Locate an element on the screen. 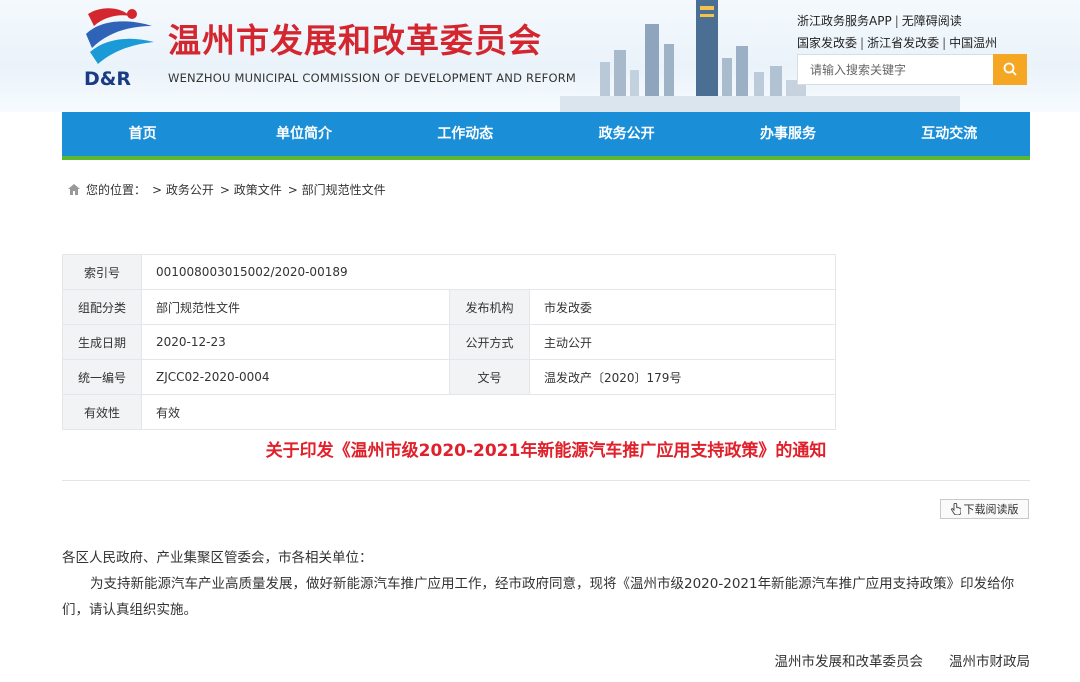 Image resolution: width=1080 pixels, height=682 pixels. search-button is located at coordinates (1010, 69).